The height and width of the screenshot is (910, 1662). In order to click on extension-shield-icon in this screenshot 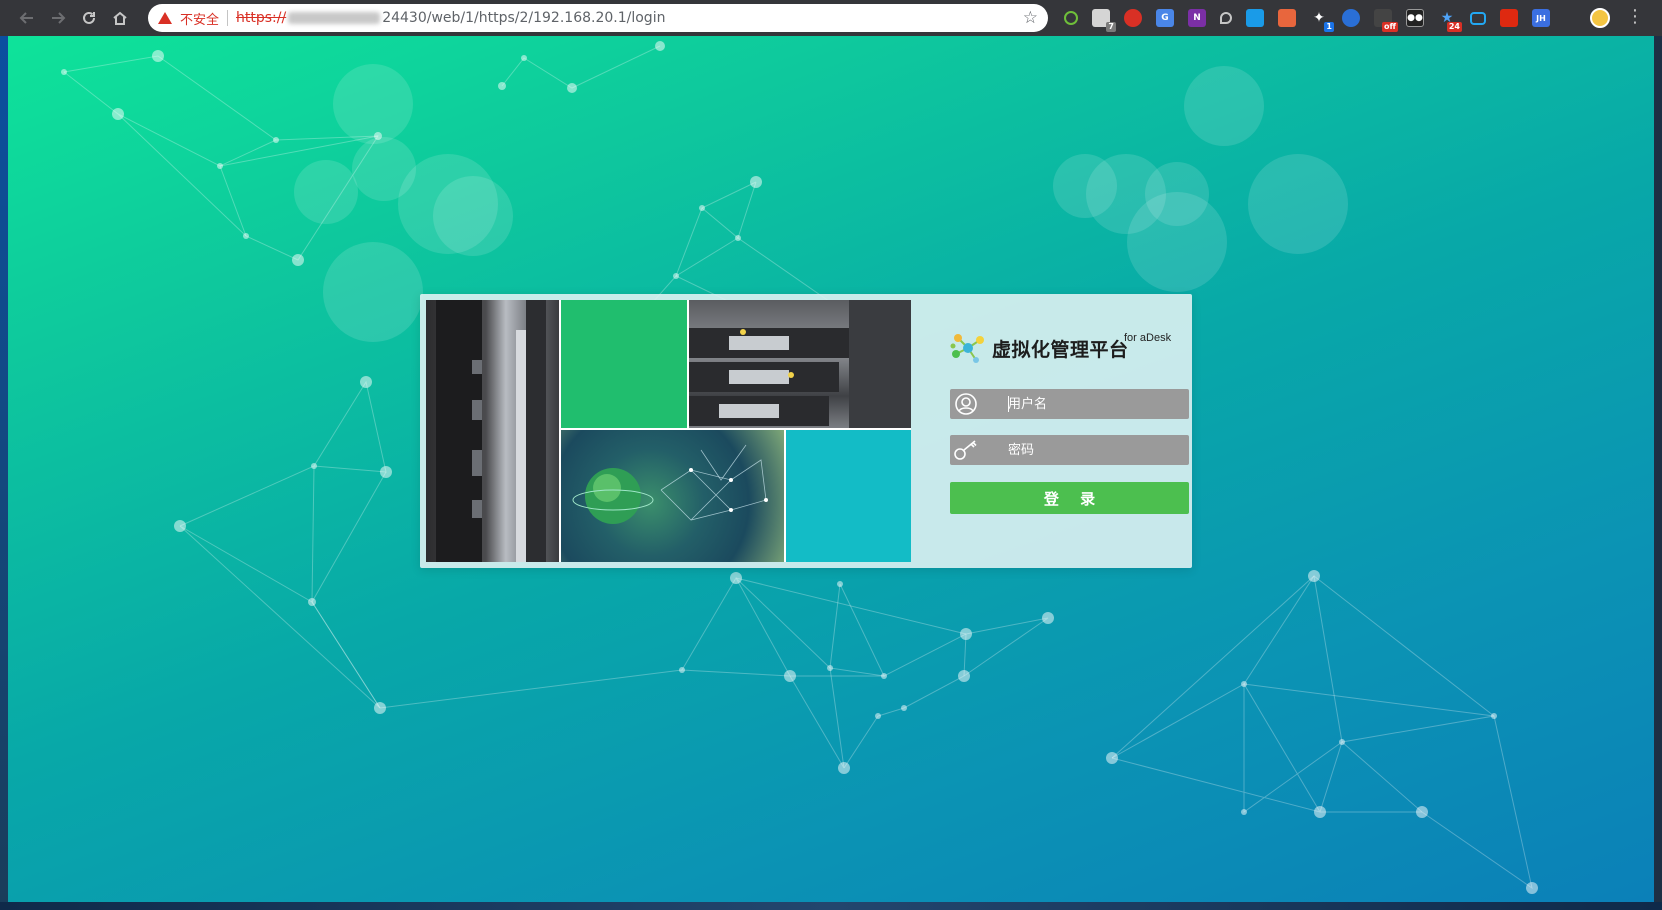, I will do `click(1133, 18)`.